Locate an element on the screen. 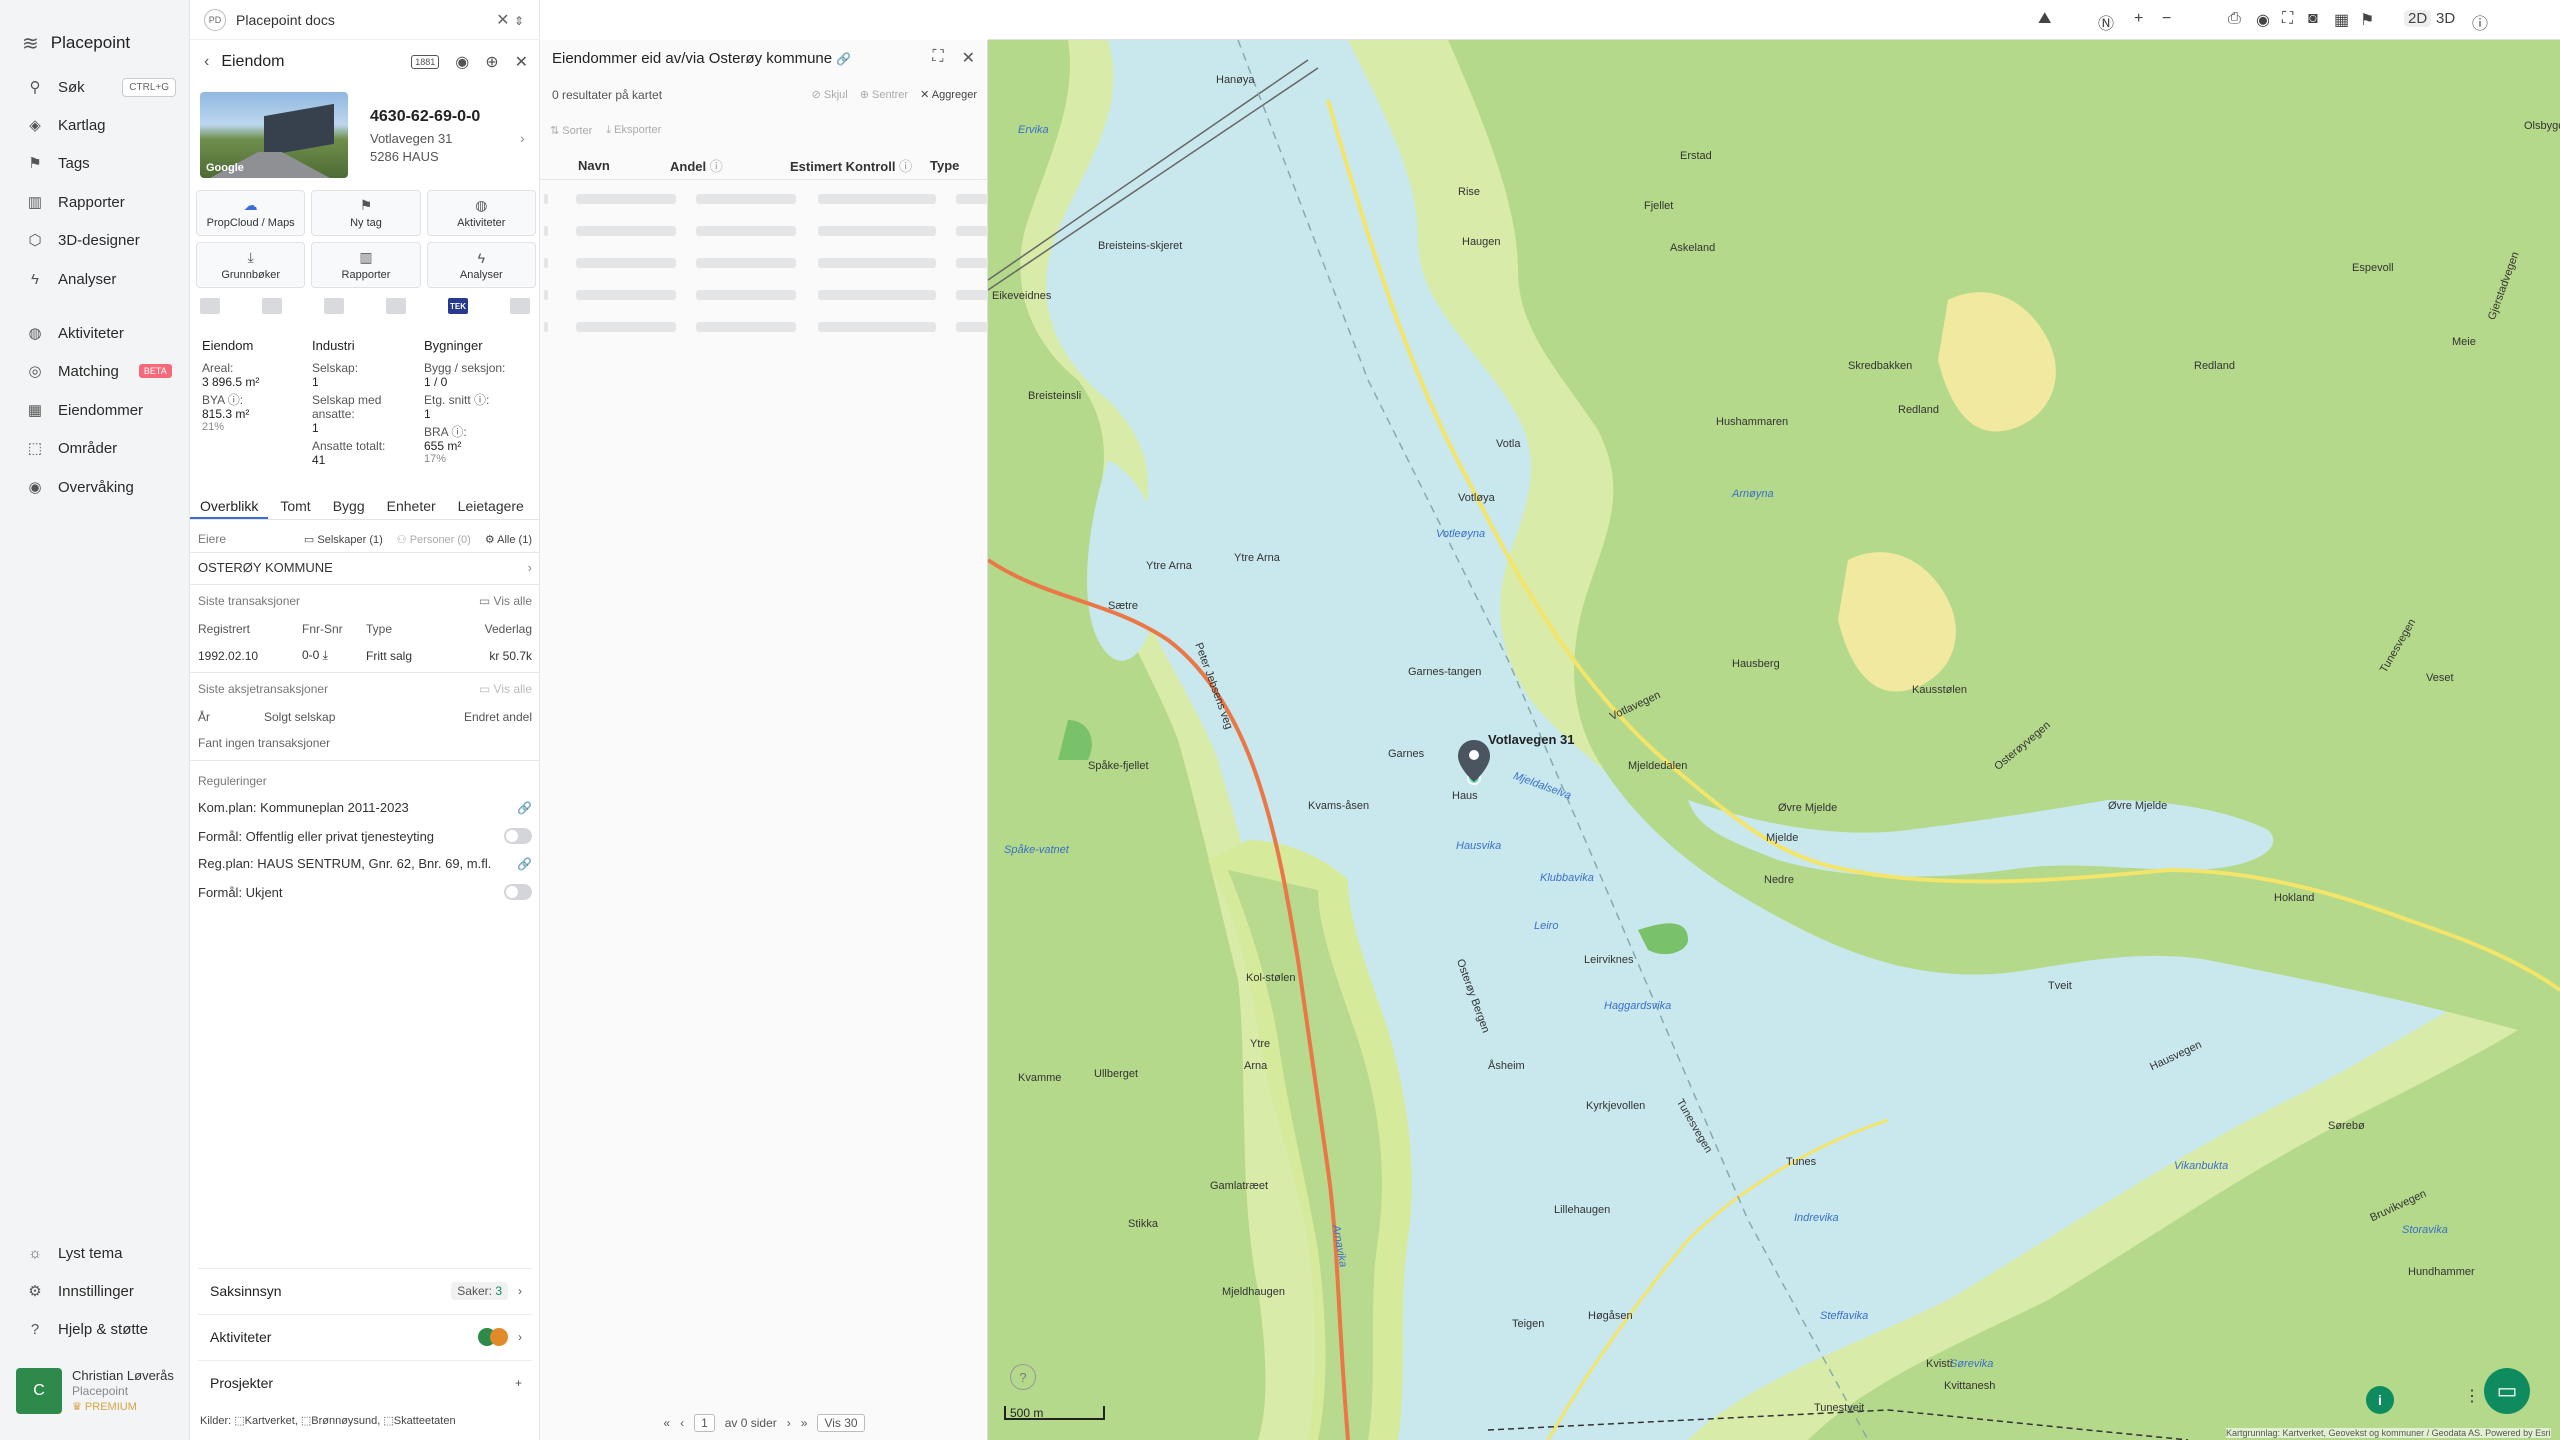 The image size is (2560, 1440). nav-item-analyser: ϟ Analyser is located at coordinates (95, 279).